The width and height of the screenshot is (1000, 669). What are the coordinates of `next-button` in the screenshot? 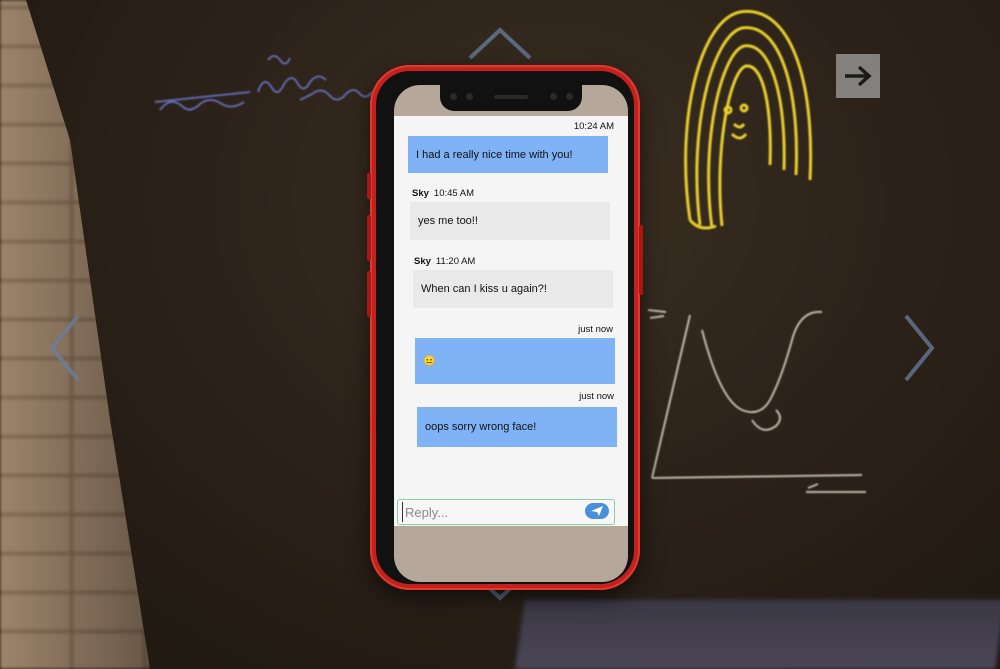 It's located at (858, 76).